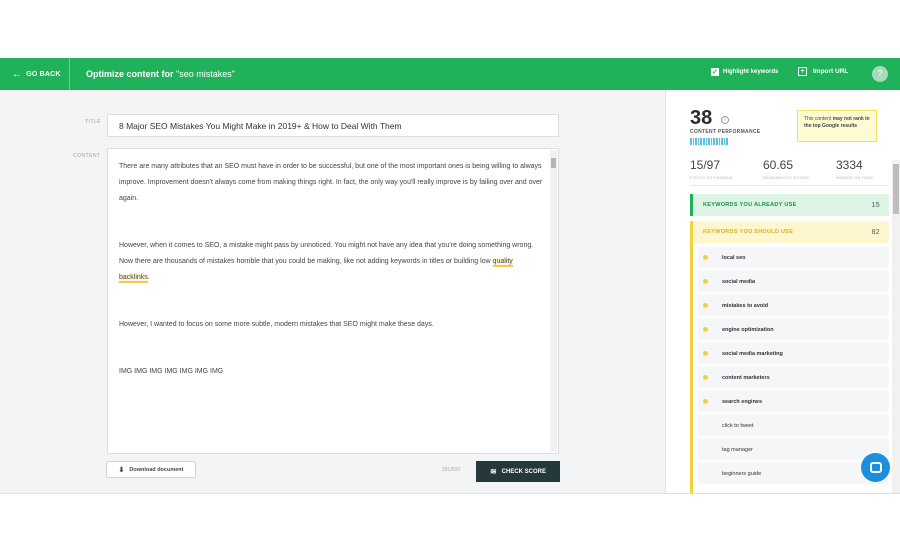 This screenshot has height=550, width=900. I want to click on keyword-text: mistakes to avoid, so click(745, 305).